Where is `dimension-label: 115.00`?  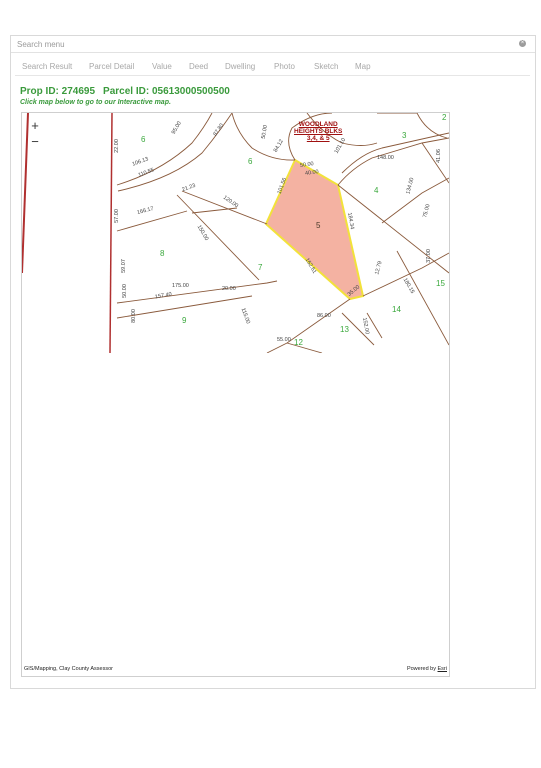
dimension-label: 115.00 is located at coordinates (245, 316).